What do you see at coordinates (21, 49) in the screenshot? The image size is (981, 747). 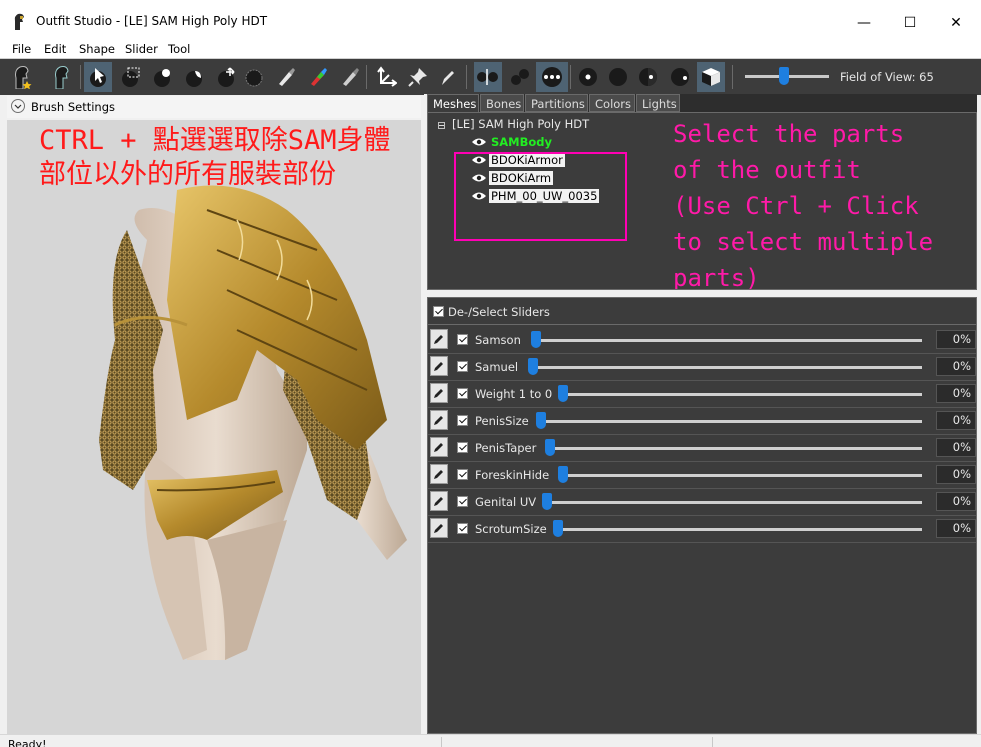 I see `menu-file: File` at bounding box center [21, 49].